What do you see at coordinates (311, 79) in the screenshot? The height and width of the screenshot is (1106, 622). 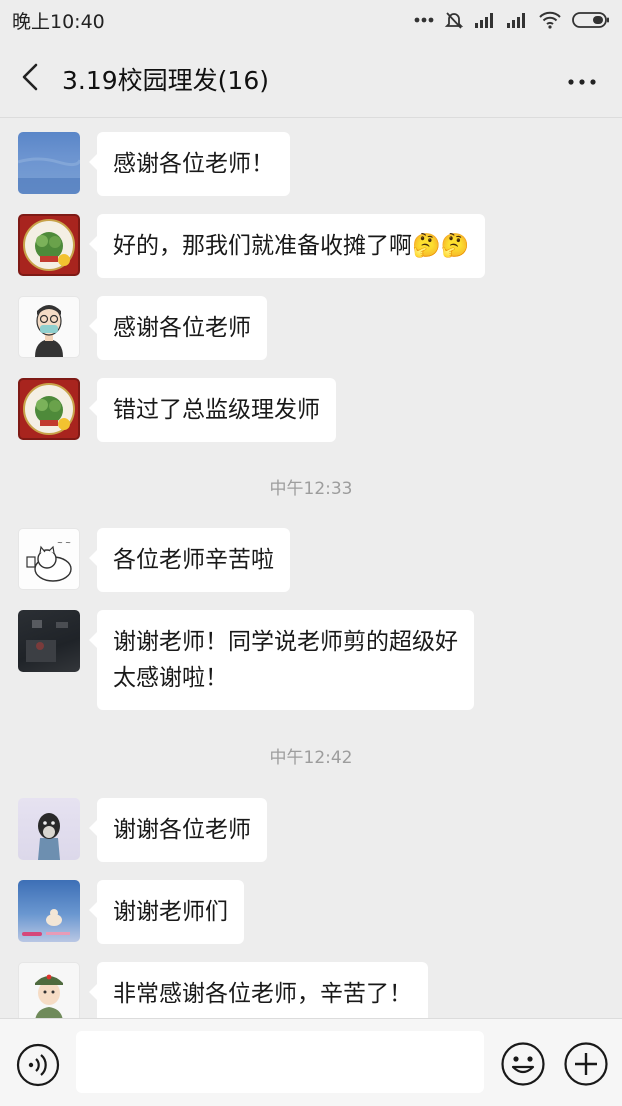 I see `chat-header: 3.19校园理发(16)` at bounding box center [311, 79].